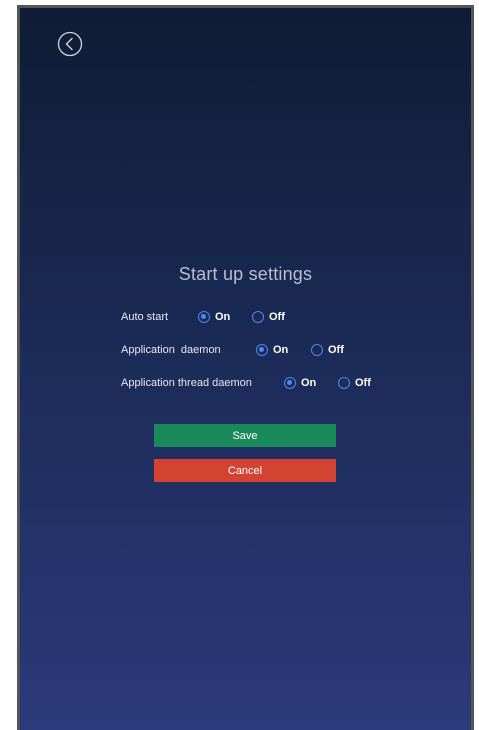 The image size is (479, 730). I want to click on setting-row-auto-start: Auto start On Off, so click(271, 318).